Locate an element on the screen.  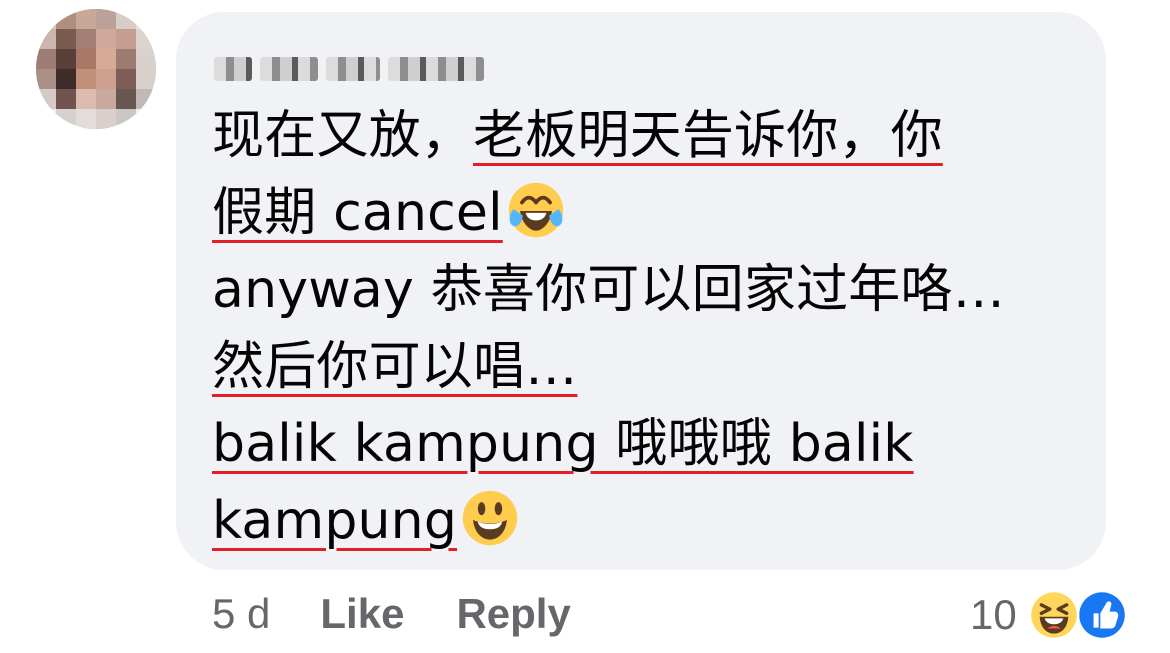
comment-line-1: 现在又放，老板明天告诉你，你 is located at coordinates (647, 136).